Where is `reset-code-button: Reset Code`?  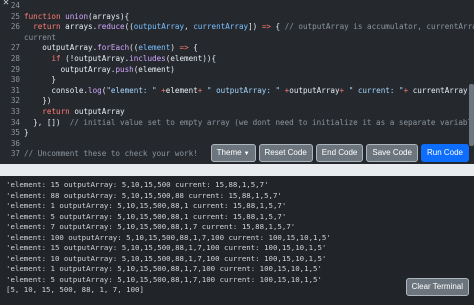 reset-code-button: Reset Code is located at coordinates (285, 153).